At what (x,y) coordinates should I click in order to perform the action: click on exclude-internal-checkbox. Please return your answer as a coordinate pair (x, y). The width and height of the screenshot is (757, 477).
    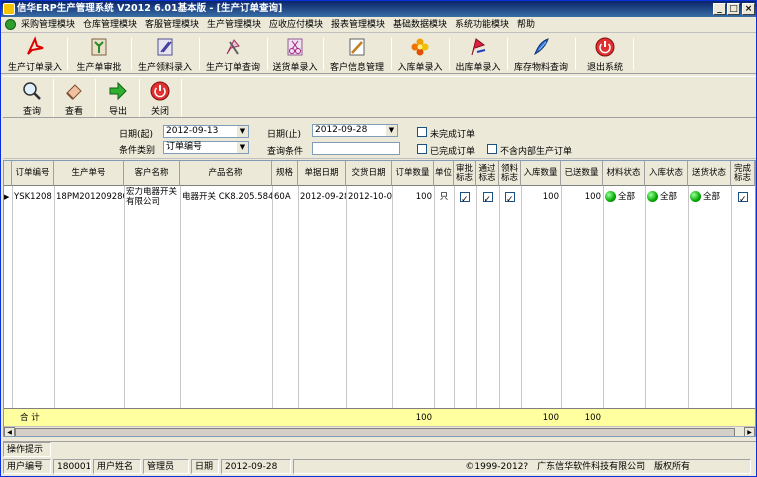
    Looking at the image, I should click on (492, 149).